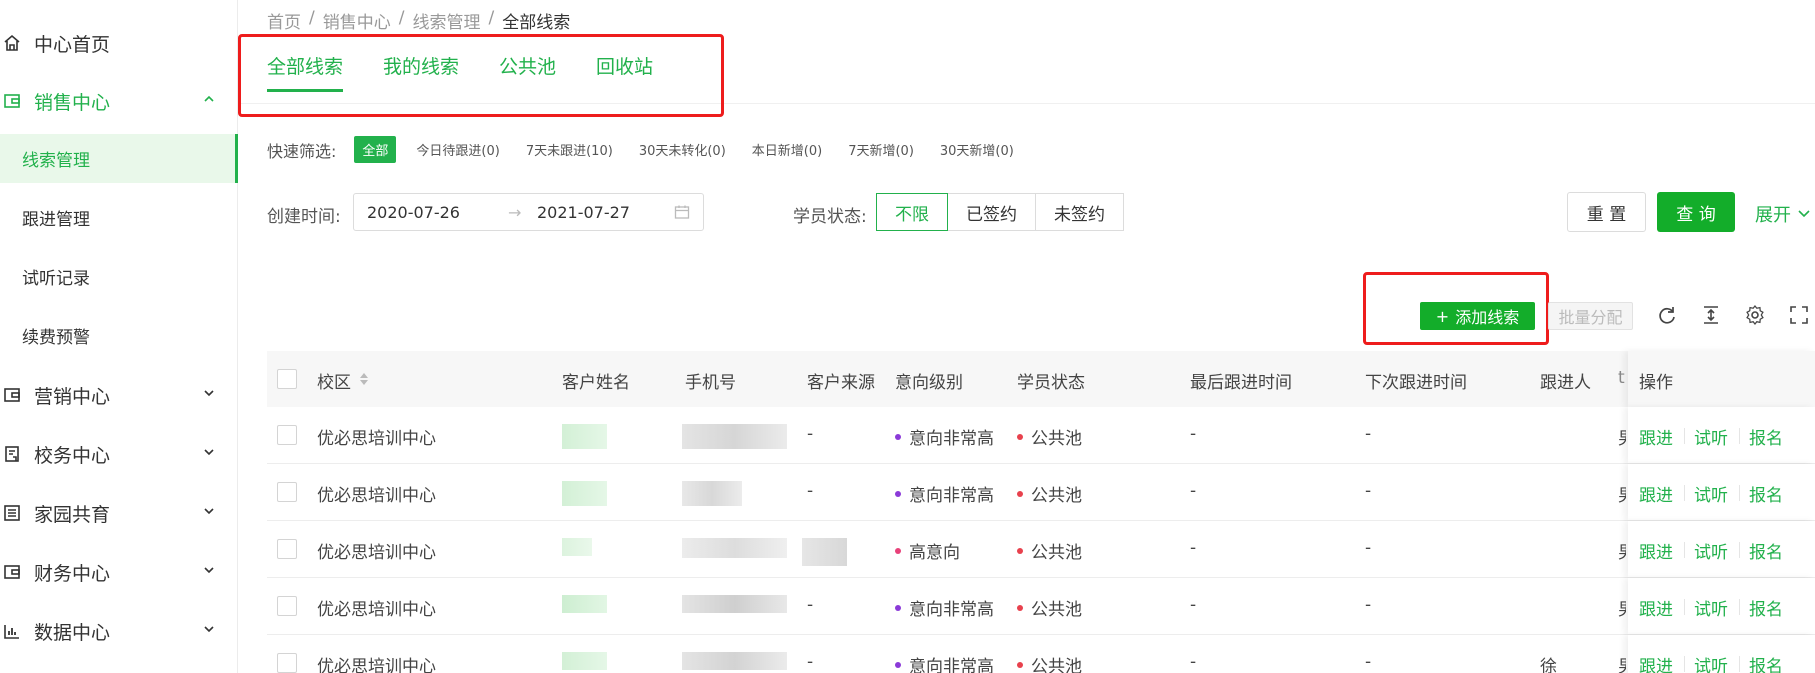  I want to click on column-height-icon, so click(1711, 315).